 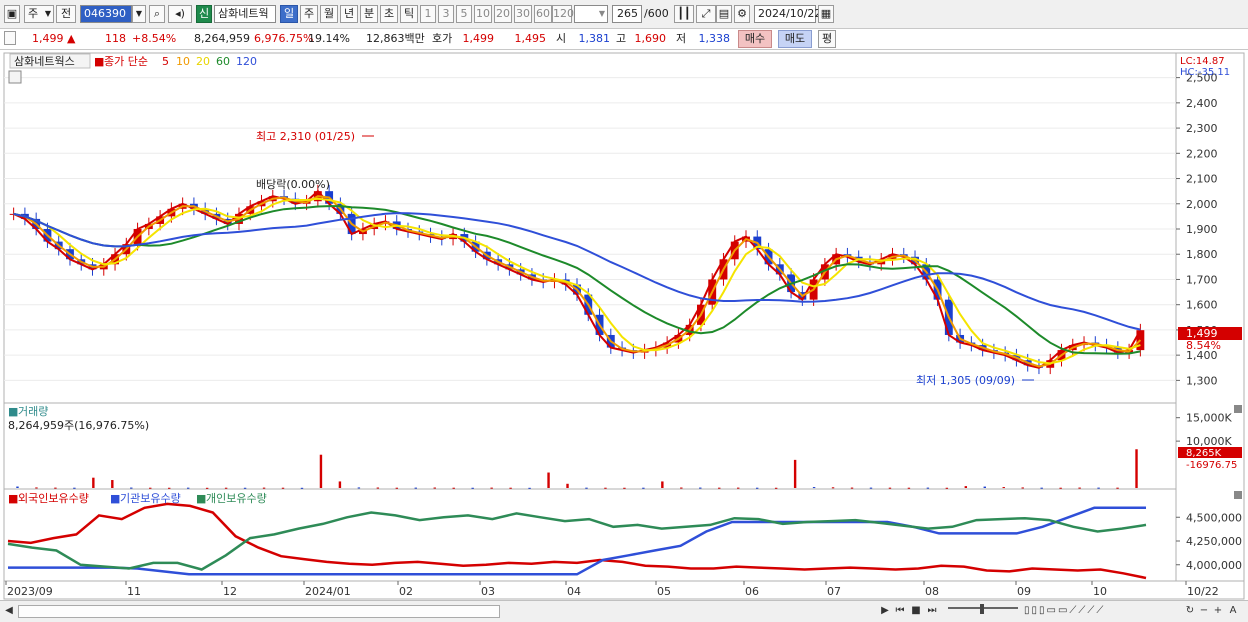 I want to click on speaker-icon: ◂), so click(x=180, y=14).